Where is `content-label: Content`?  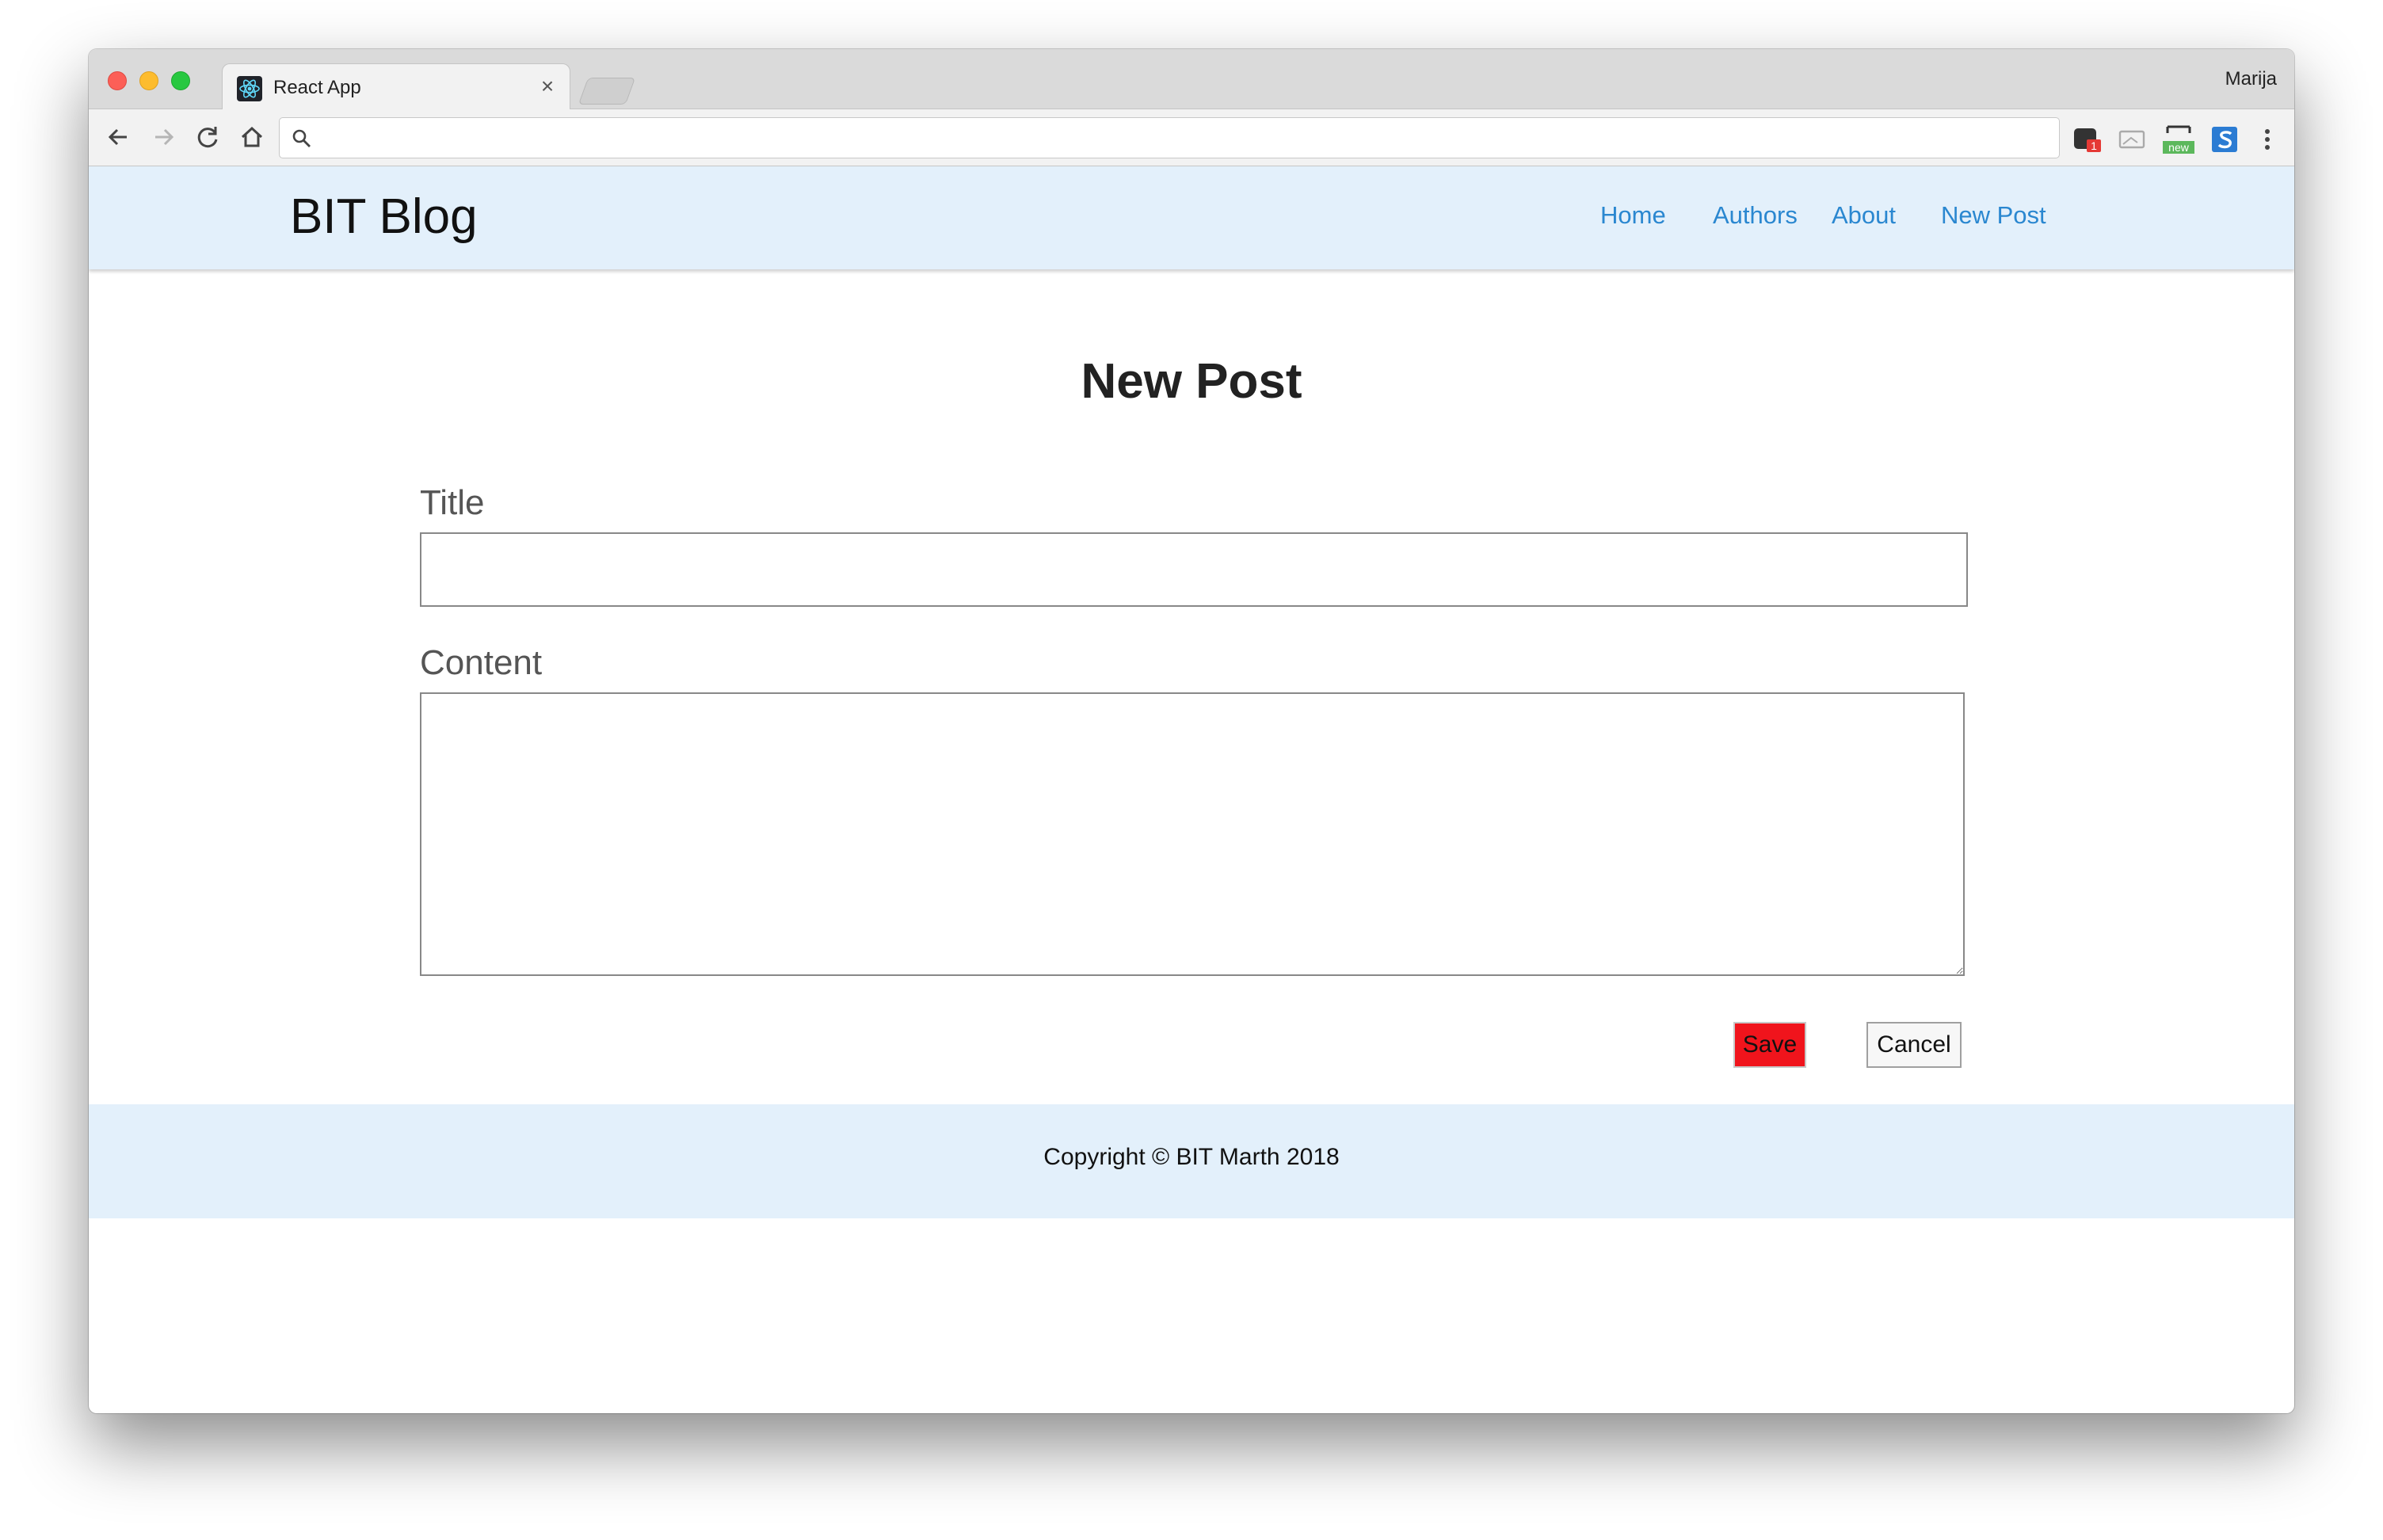 content-label: Content is located at coordinates (481, 662).